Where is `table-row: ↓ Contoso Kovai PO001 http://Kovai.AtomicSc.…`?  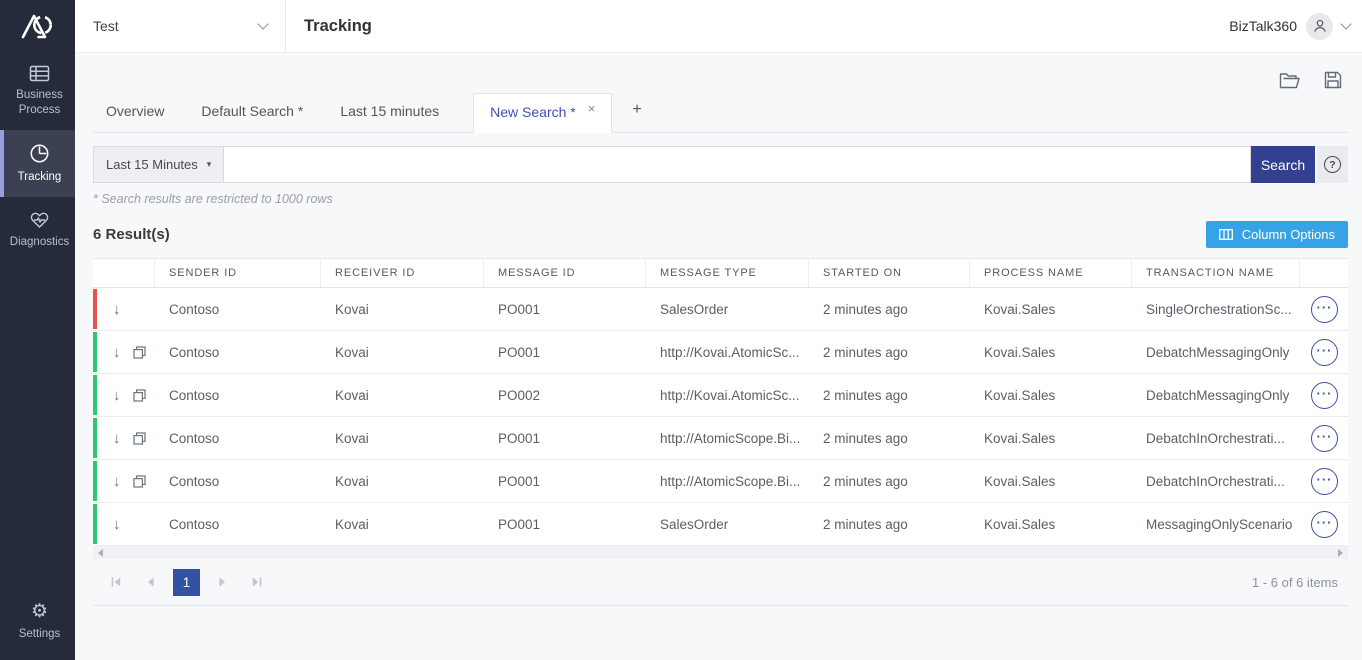
table-row: ↓ Contoso Kovai PO001 http://Kovai.AtomicSc.… is located at coordinates (720, 352).